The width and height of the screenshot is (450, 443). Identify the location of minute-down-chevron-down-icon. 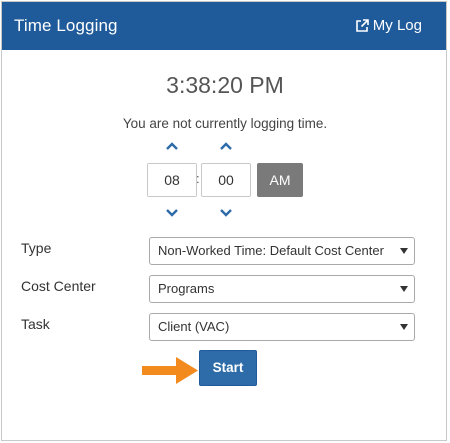
(226, 213).